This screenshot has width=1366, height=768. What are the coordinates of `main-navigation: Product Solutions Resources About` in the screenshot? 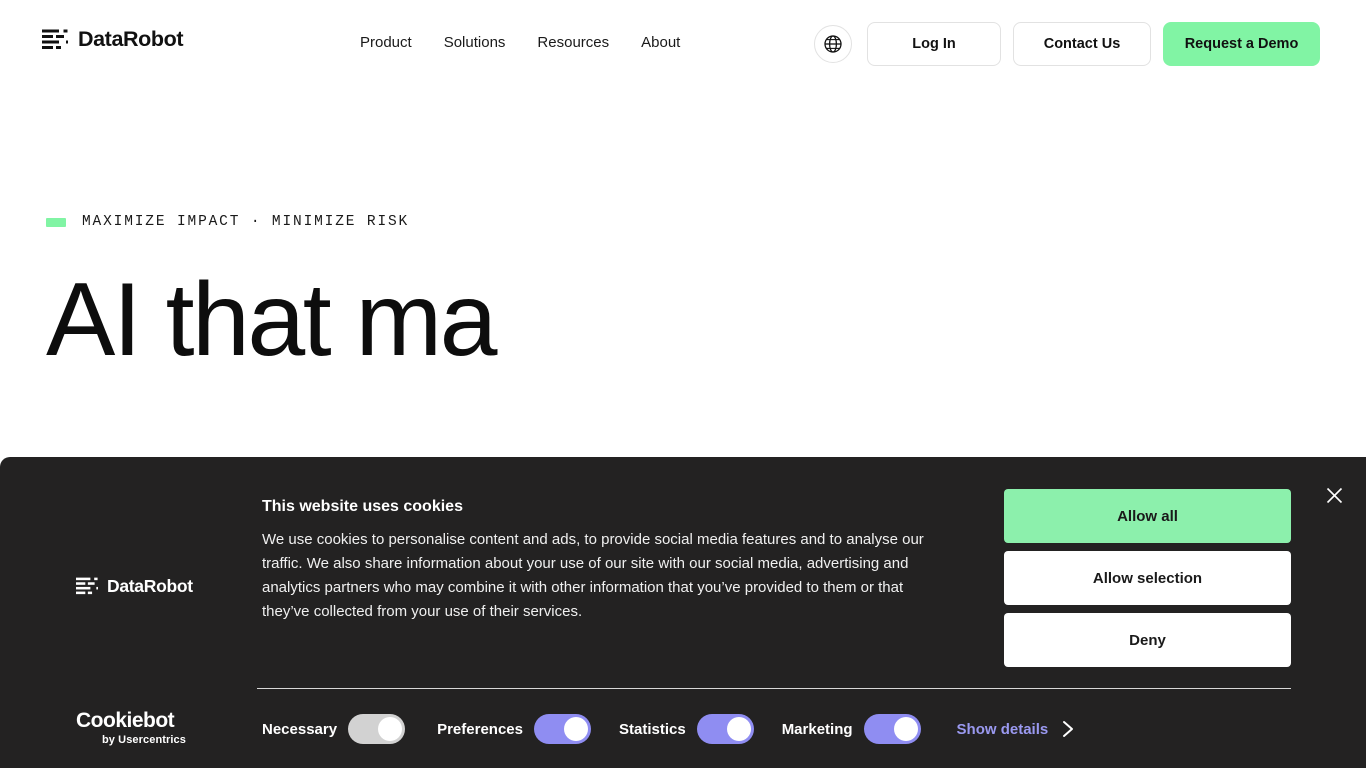 It's located at (520, 43).